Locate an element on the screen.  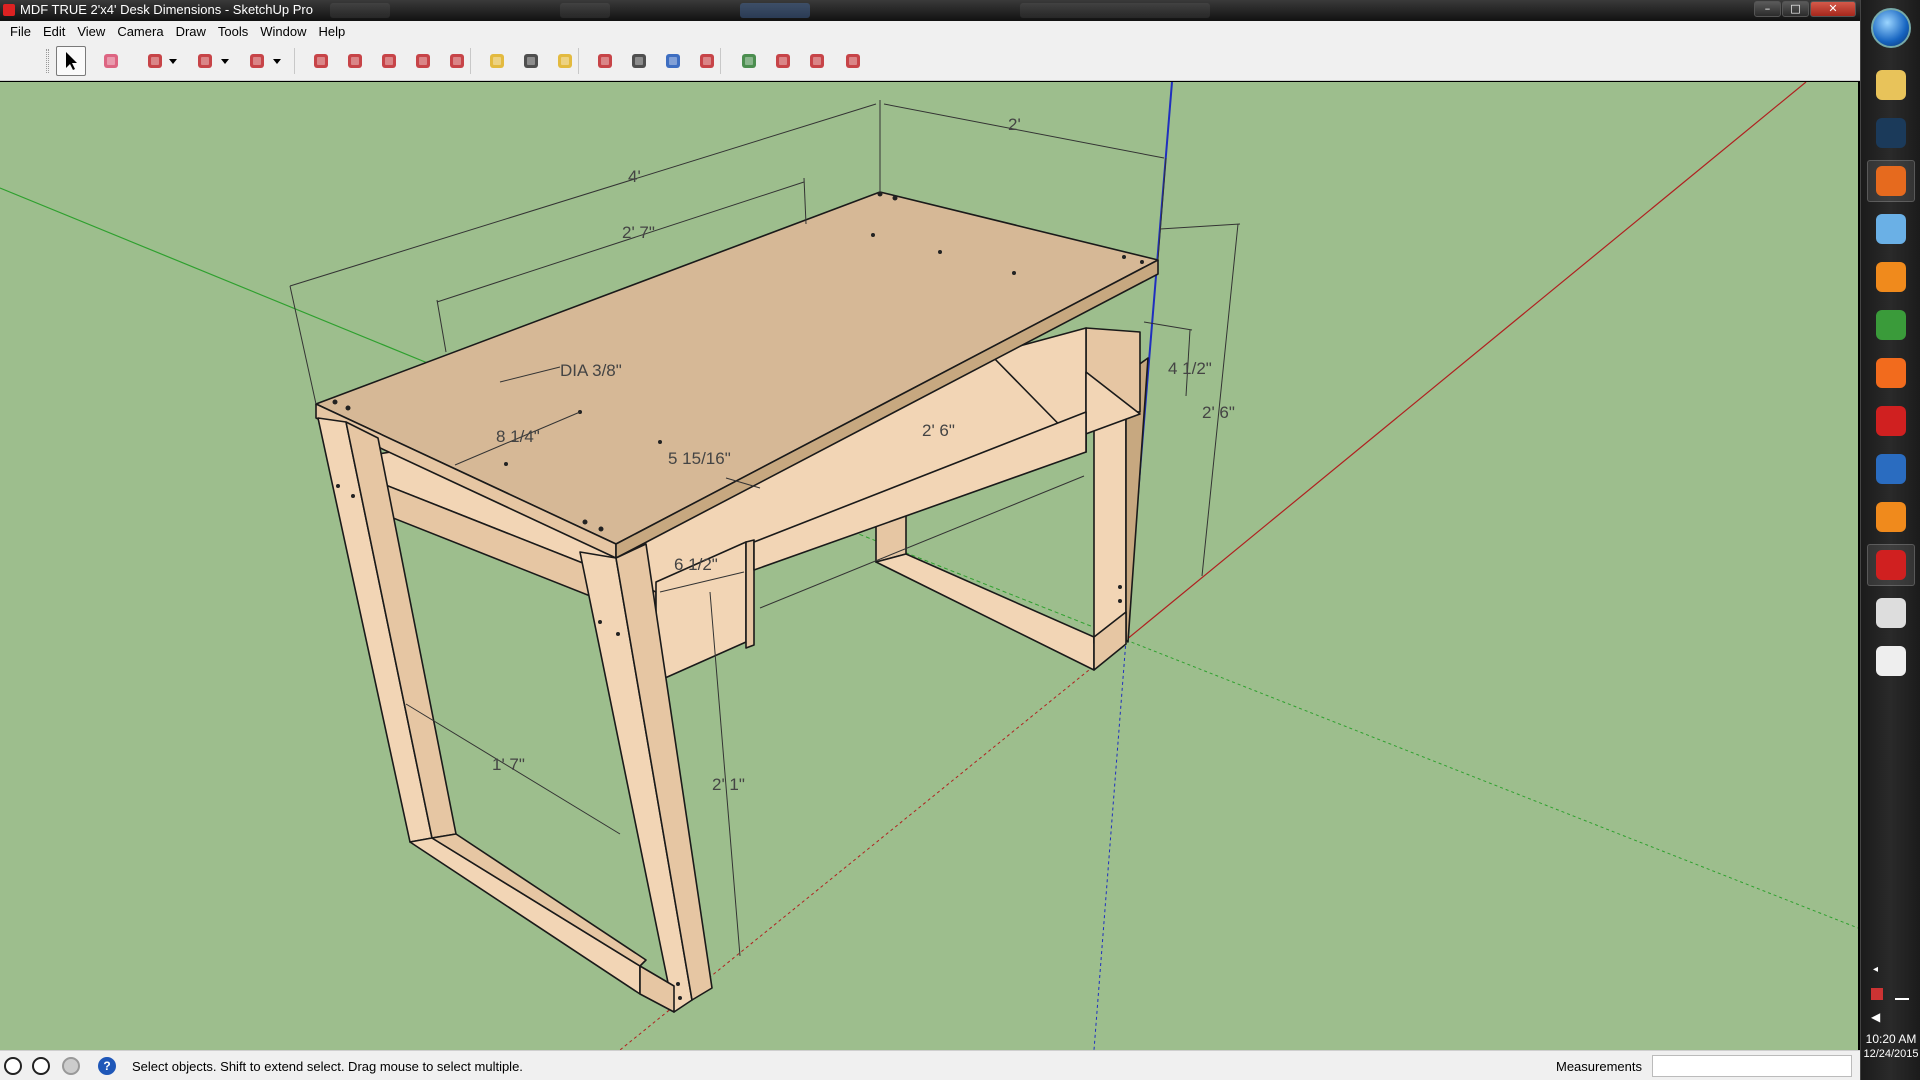
close-button: ✕ is located at coordinates (1833, 9).